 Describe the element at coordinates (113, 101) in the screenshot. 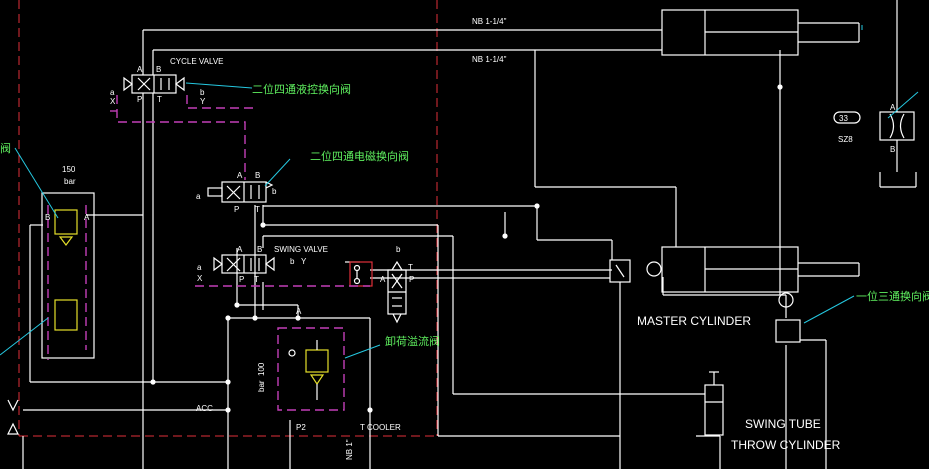

I see `port-x: X` at that location.